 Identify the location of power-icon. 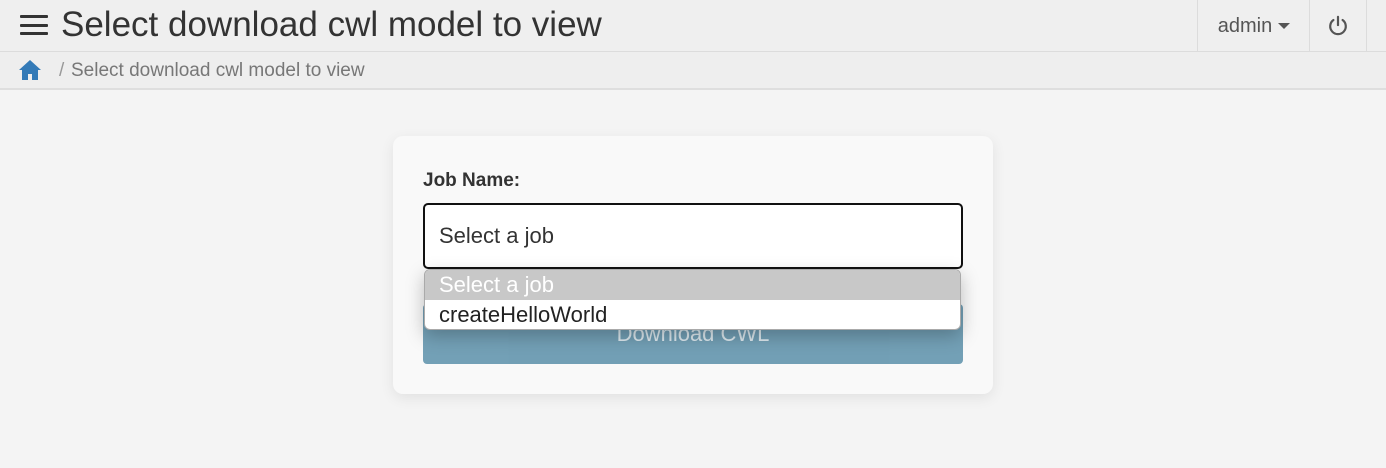
(1338, 25).